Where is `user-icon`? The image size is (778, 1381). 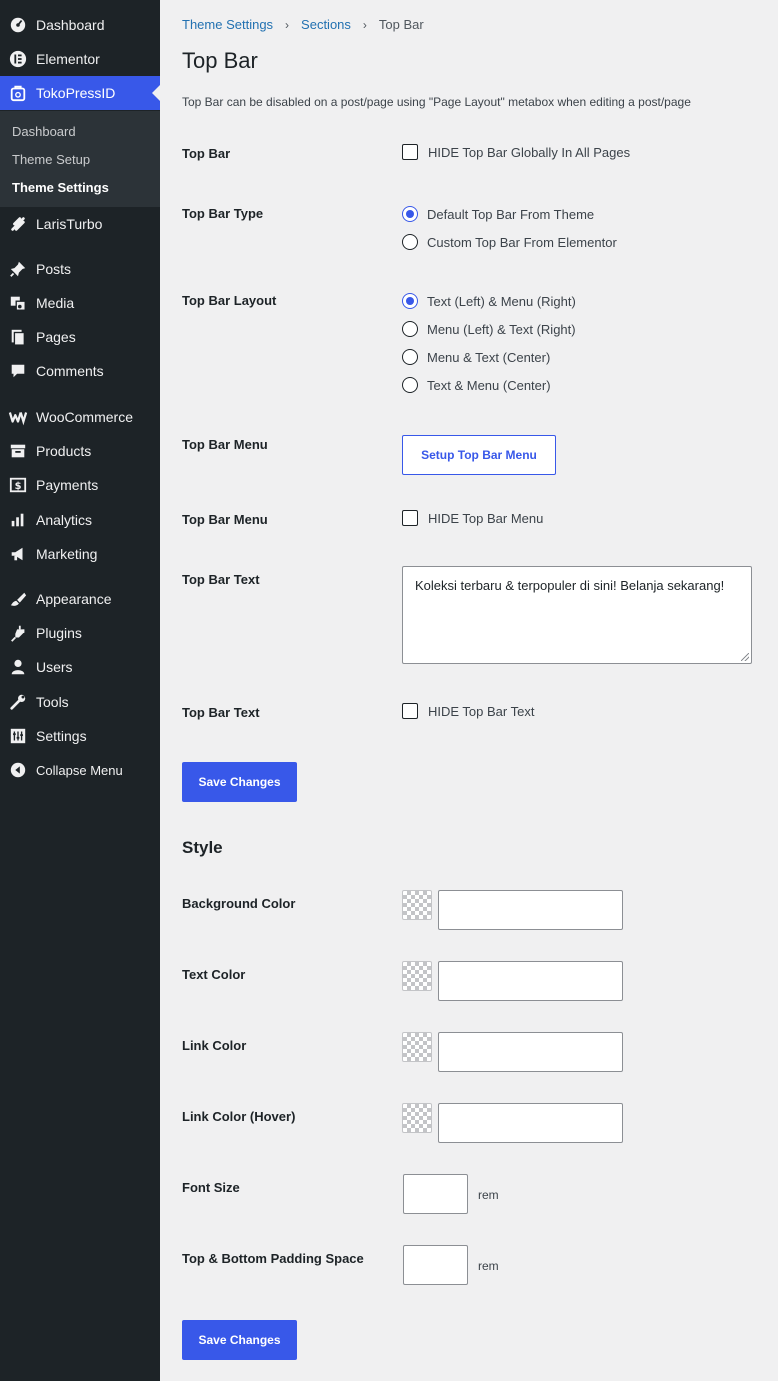
user-icon is located at coordinates (18, 667).